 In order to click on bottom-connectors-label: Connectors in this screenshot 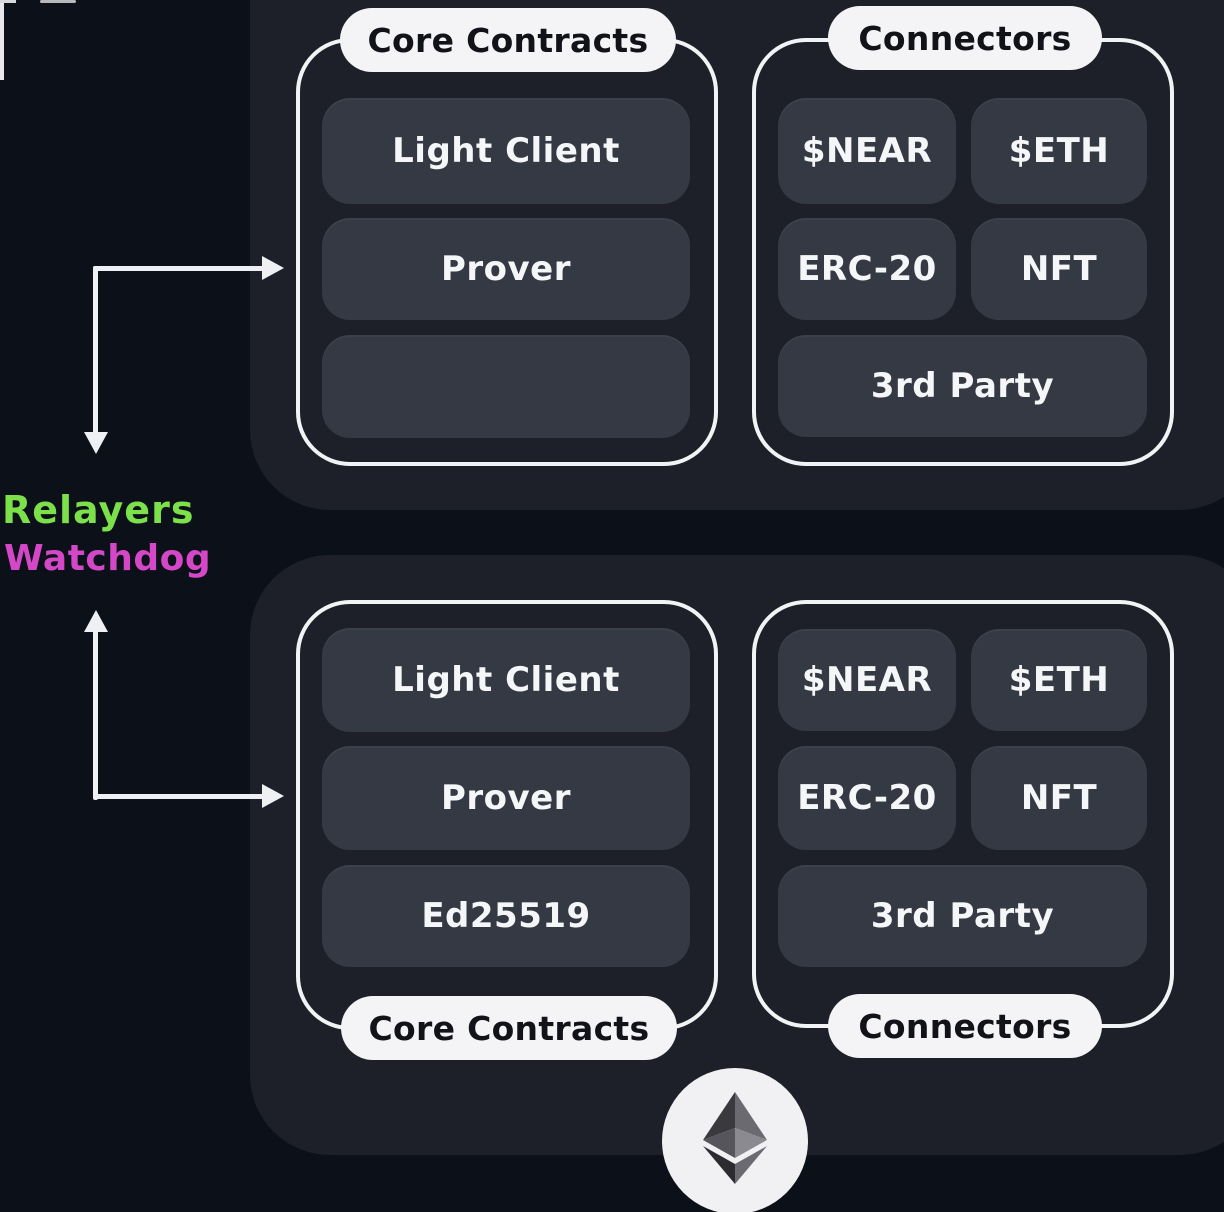, I will do `click(965, 1026)`.